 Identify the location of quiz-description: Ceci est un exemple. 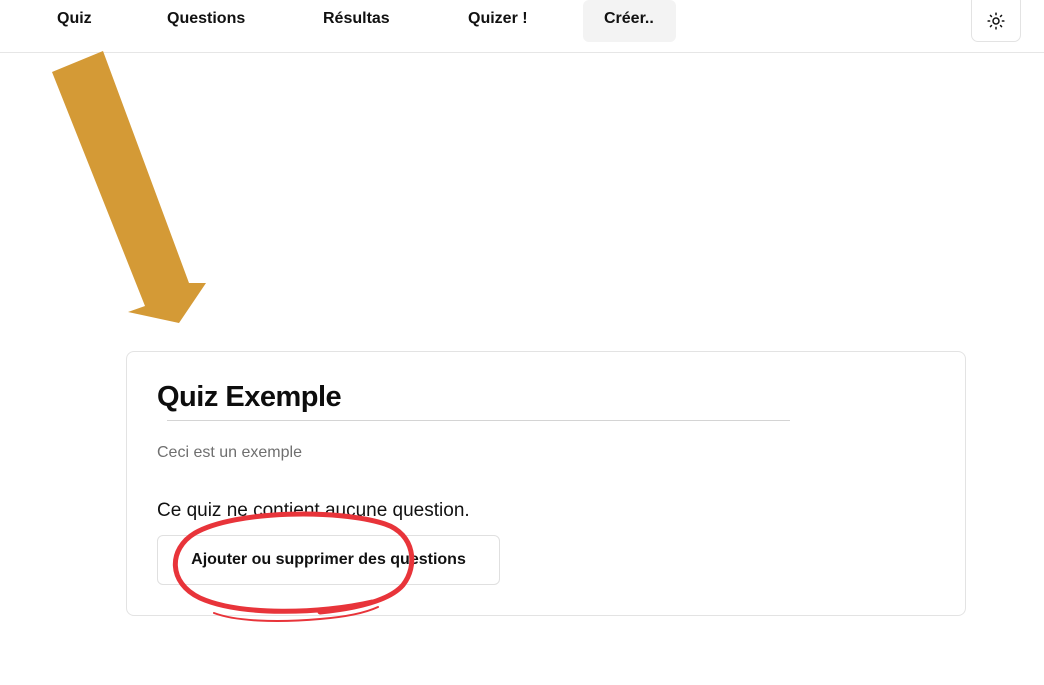
(229, 452).